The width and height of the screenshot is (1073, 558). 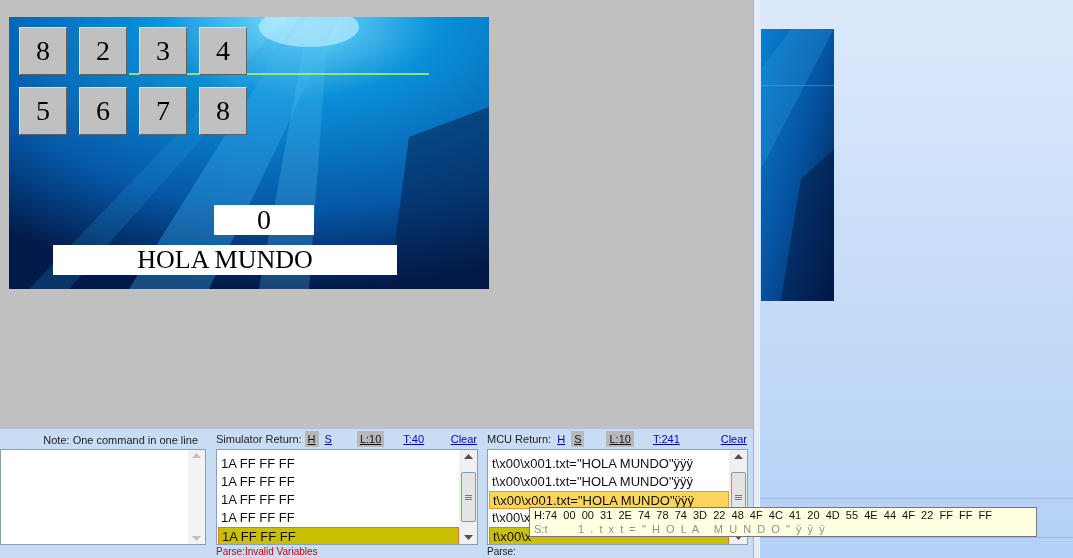 I want to click on note-label: Note: One command in one line, so click(x=120, y=440).